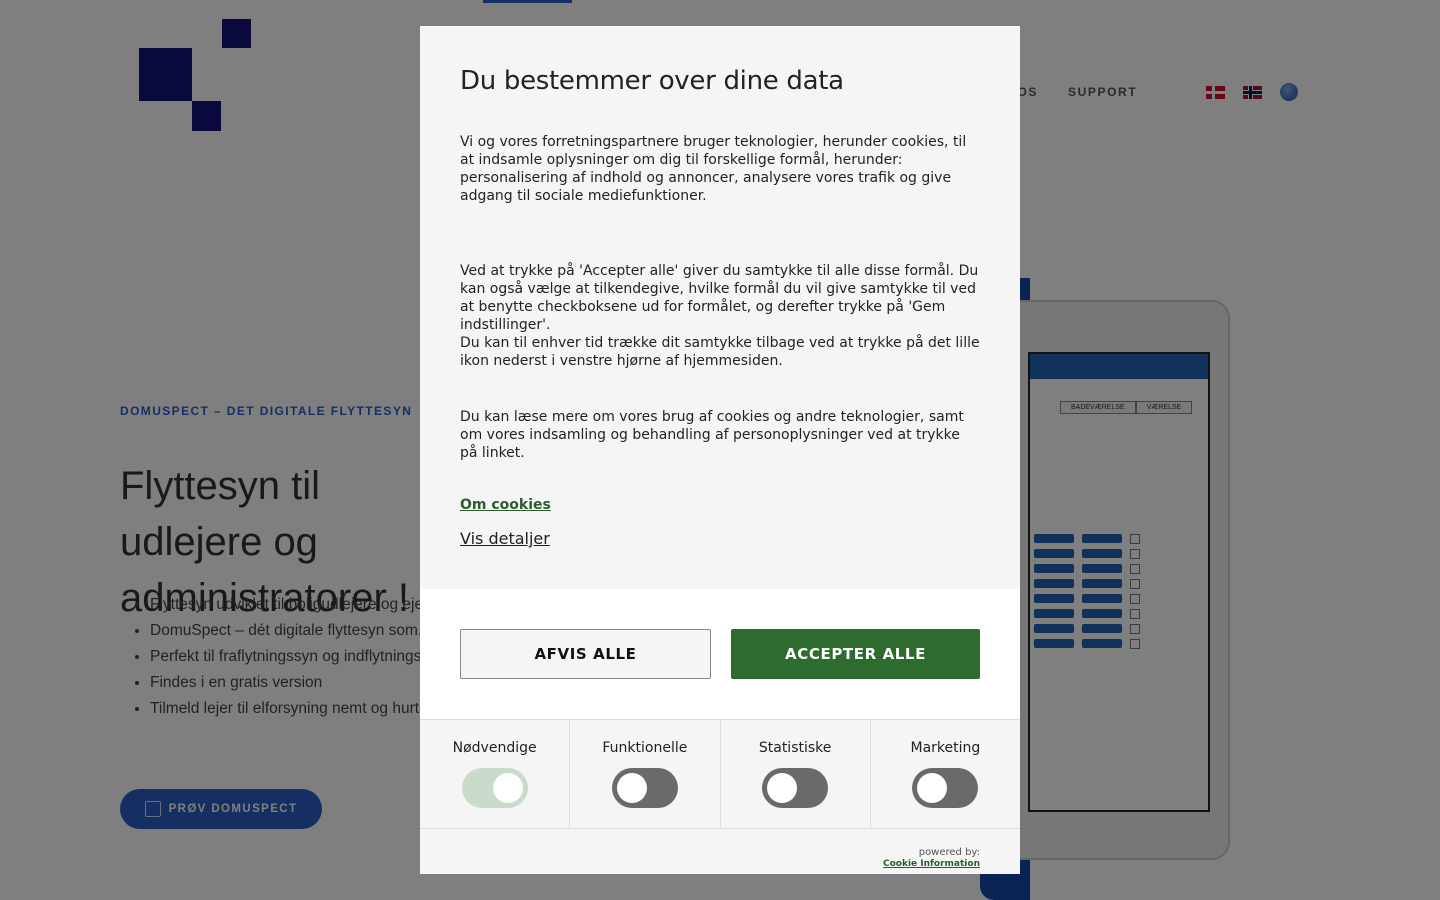  I want to click on necessary-switch, so click(494, 788).